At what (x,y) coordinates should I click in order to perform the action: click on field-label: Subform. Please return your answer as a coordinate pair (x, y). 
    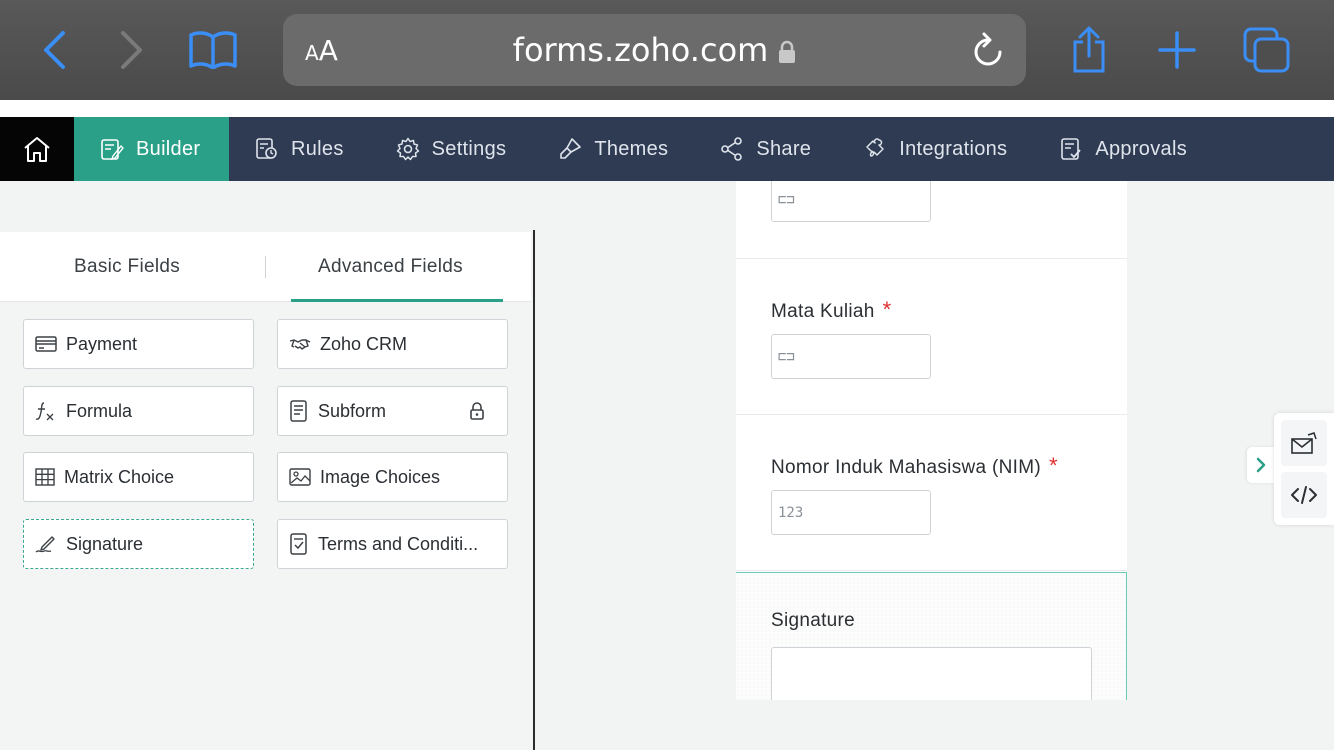
    Looking at the image, I should click on (352, 410).